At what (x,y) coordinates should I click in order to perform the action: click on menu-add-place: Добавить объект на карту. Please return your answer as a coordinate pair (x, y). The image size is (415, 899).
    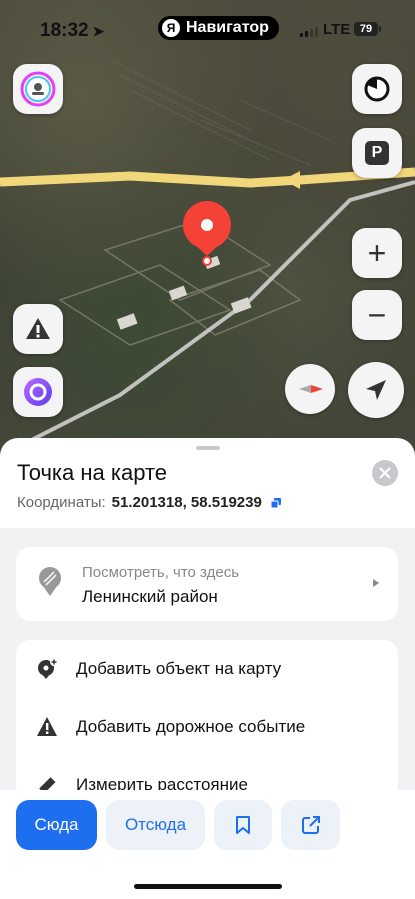
    Looking at the image, I should click on (207, 669).